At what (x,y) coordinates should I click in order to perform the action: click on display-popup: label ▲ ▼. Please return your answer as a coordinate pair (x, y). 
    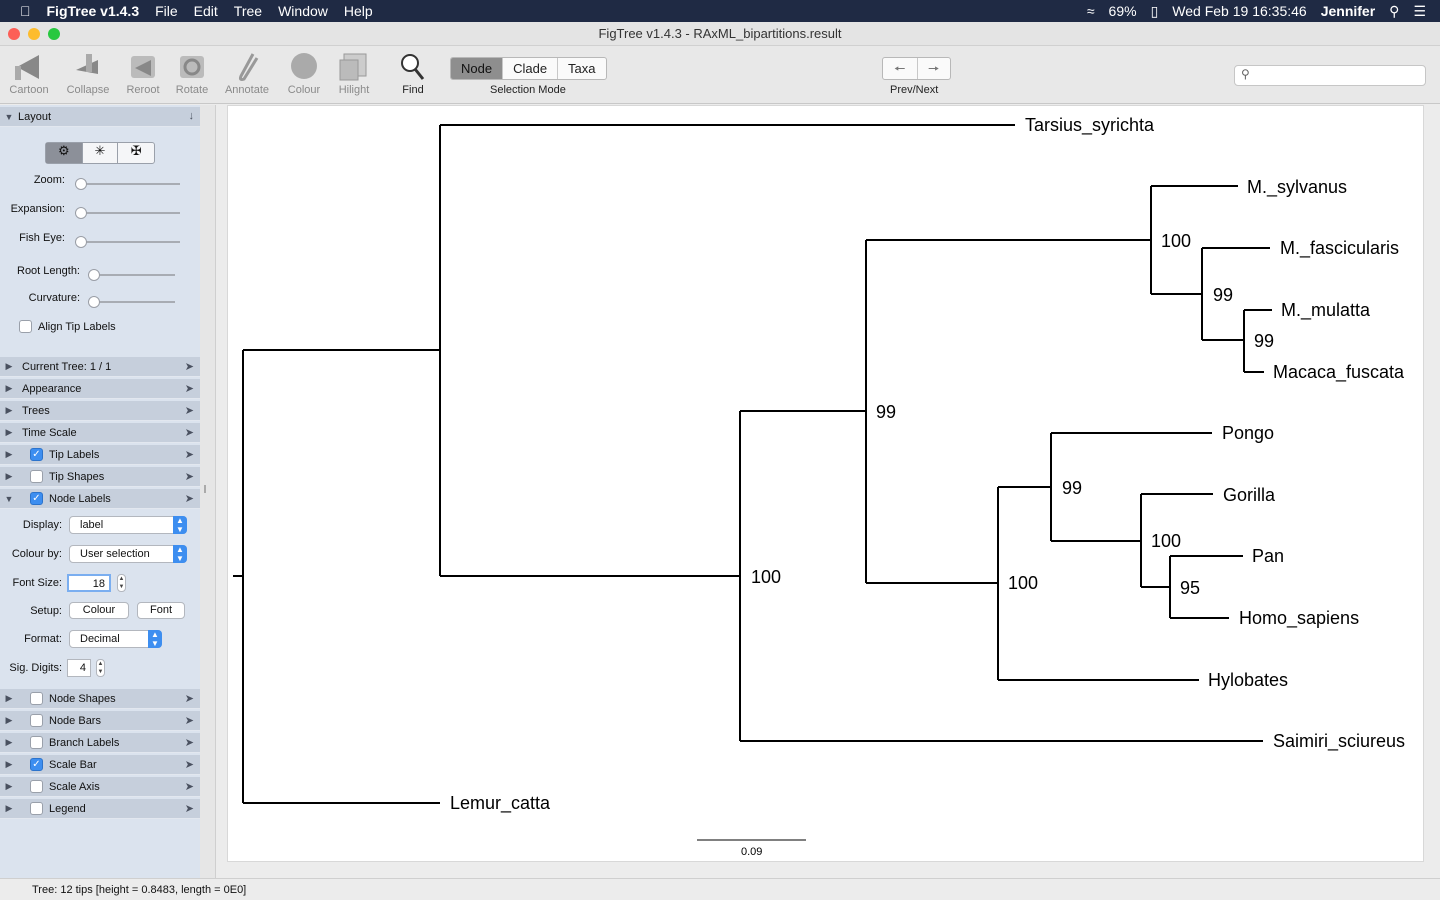
    Looking at the image, I should click on (128, 525).